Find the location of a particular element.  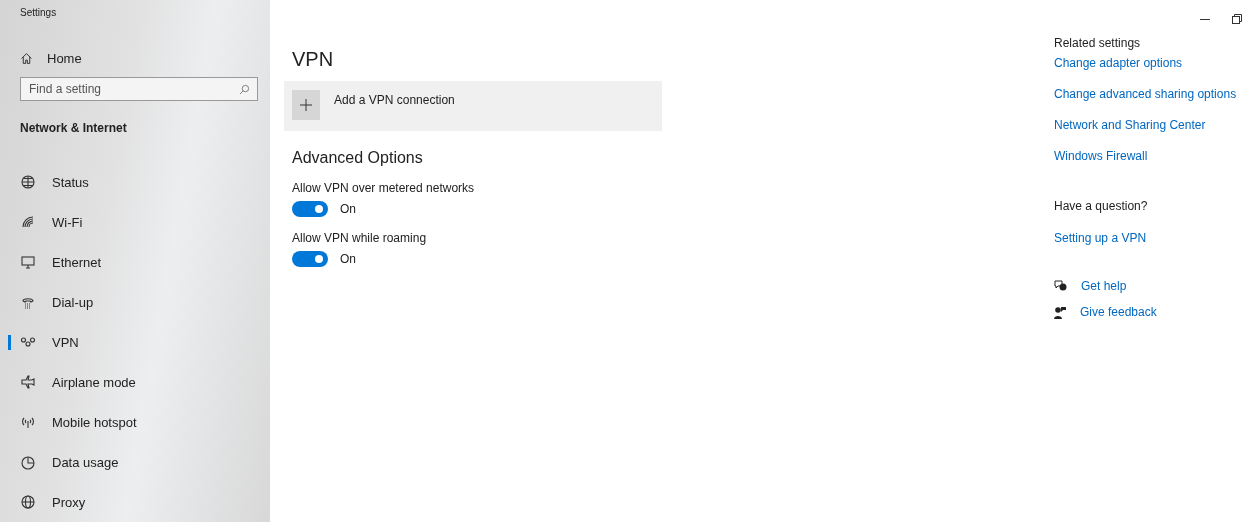

help-link: Setting up a VPN is located at coordinates (1100, 238).